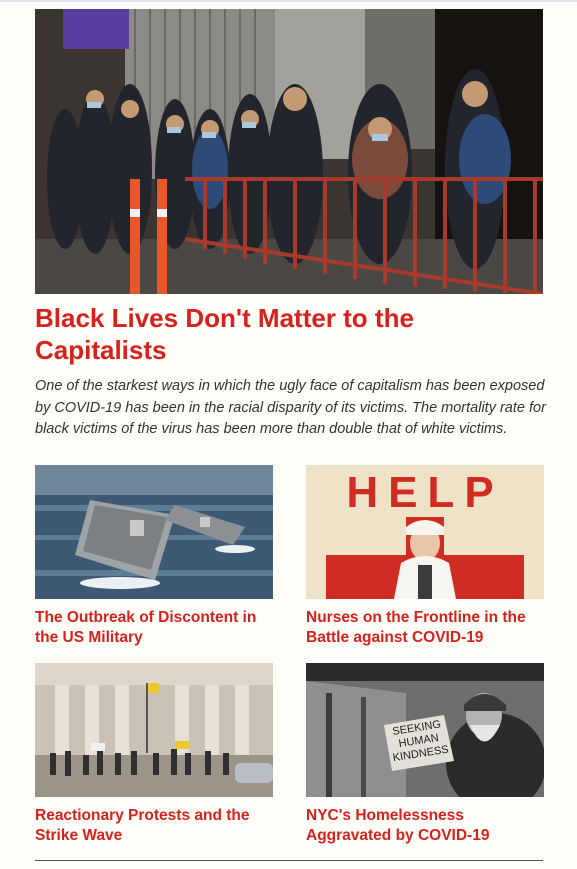  What do you see at coordinates (425, 730) in the screenshot?
I see `subway-sign-image: SEEKING HUMAN KINDNESS` at bounding box center [425, 730].